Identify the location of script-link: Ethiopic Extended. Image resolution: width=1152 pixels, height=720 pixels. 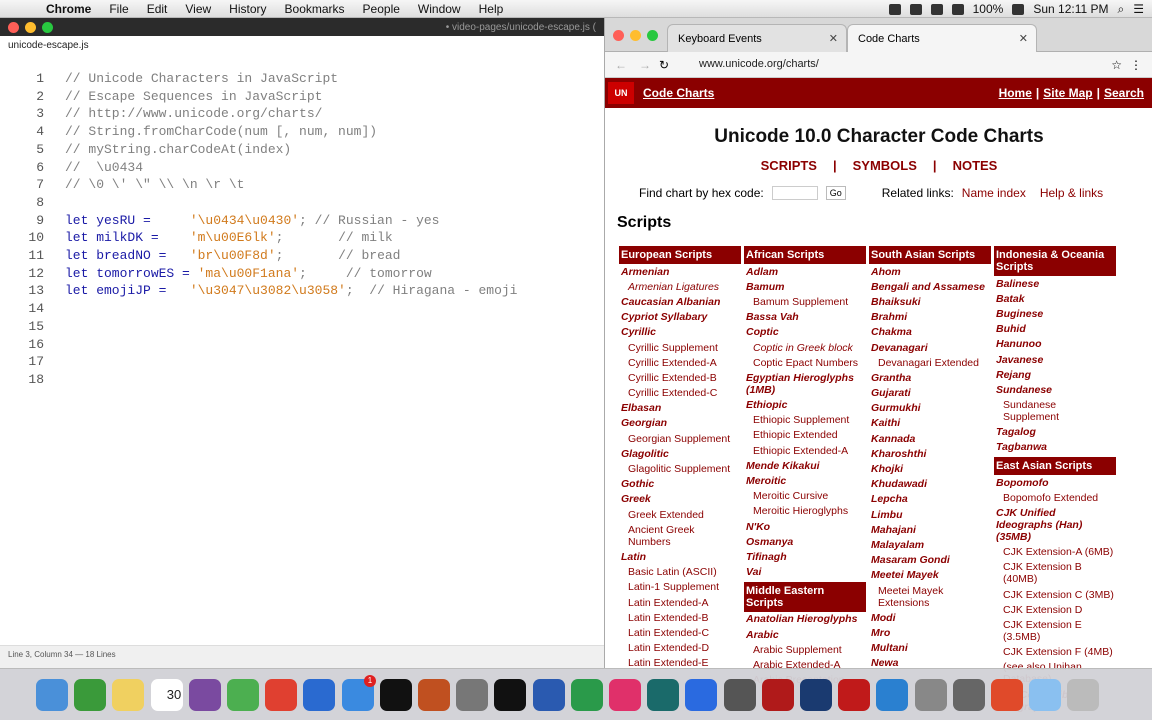
(805, 435).